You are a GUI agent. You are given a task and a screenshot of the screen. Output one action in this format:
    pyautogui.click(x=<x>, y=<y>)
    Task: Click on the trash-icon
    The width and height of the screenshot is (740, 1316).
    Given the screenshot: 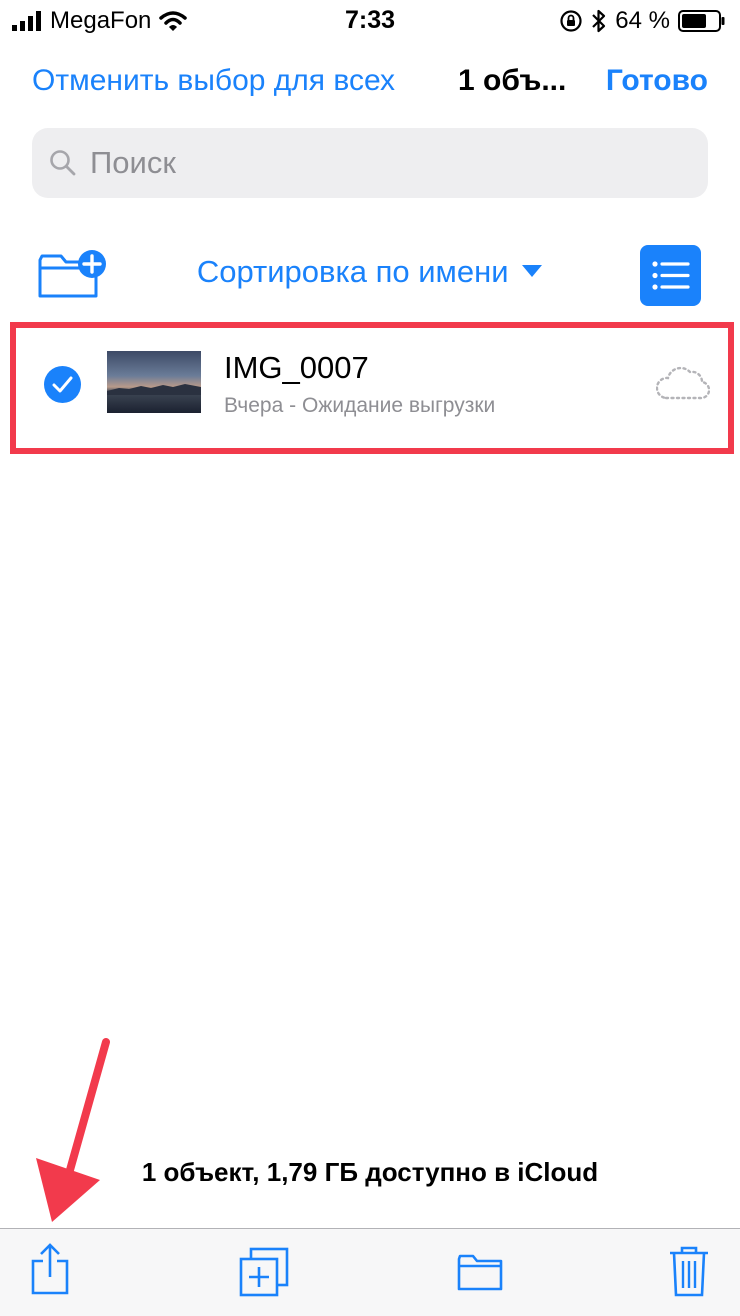 What is the action you would take?
    pyautogui.click(x=689, y=1271)
    